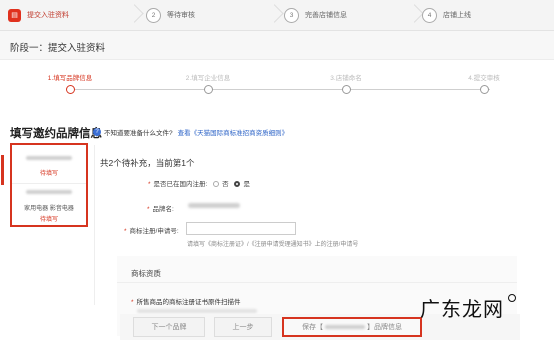 The image size is (554, 340). Describe the element at coordinates (180, 184) in the screenshot. I see `registered-label: 是否已在国内注册:` at that location.